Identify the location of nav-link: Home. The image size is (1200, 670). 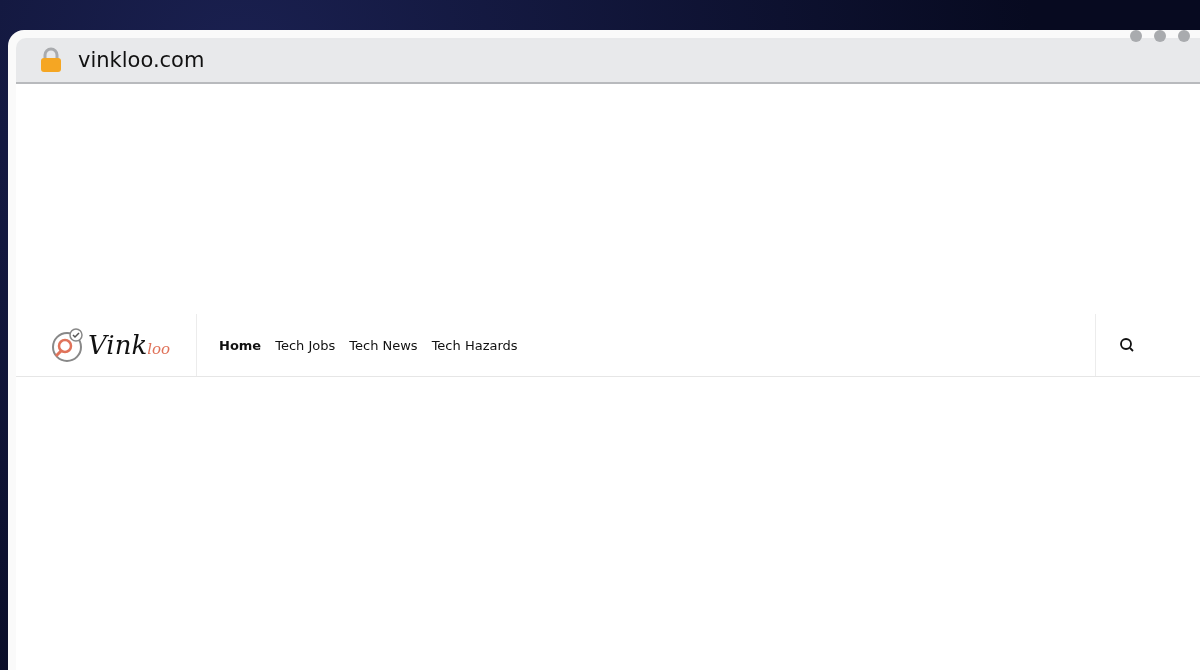
(240, 345).